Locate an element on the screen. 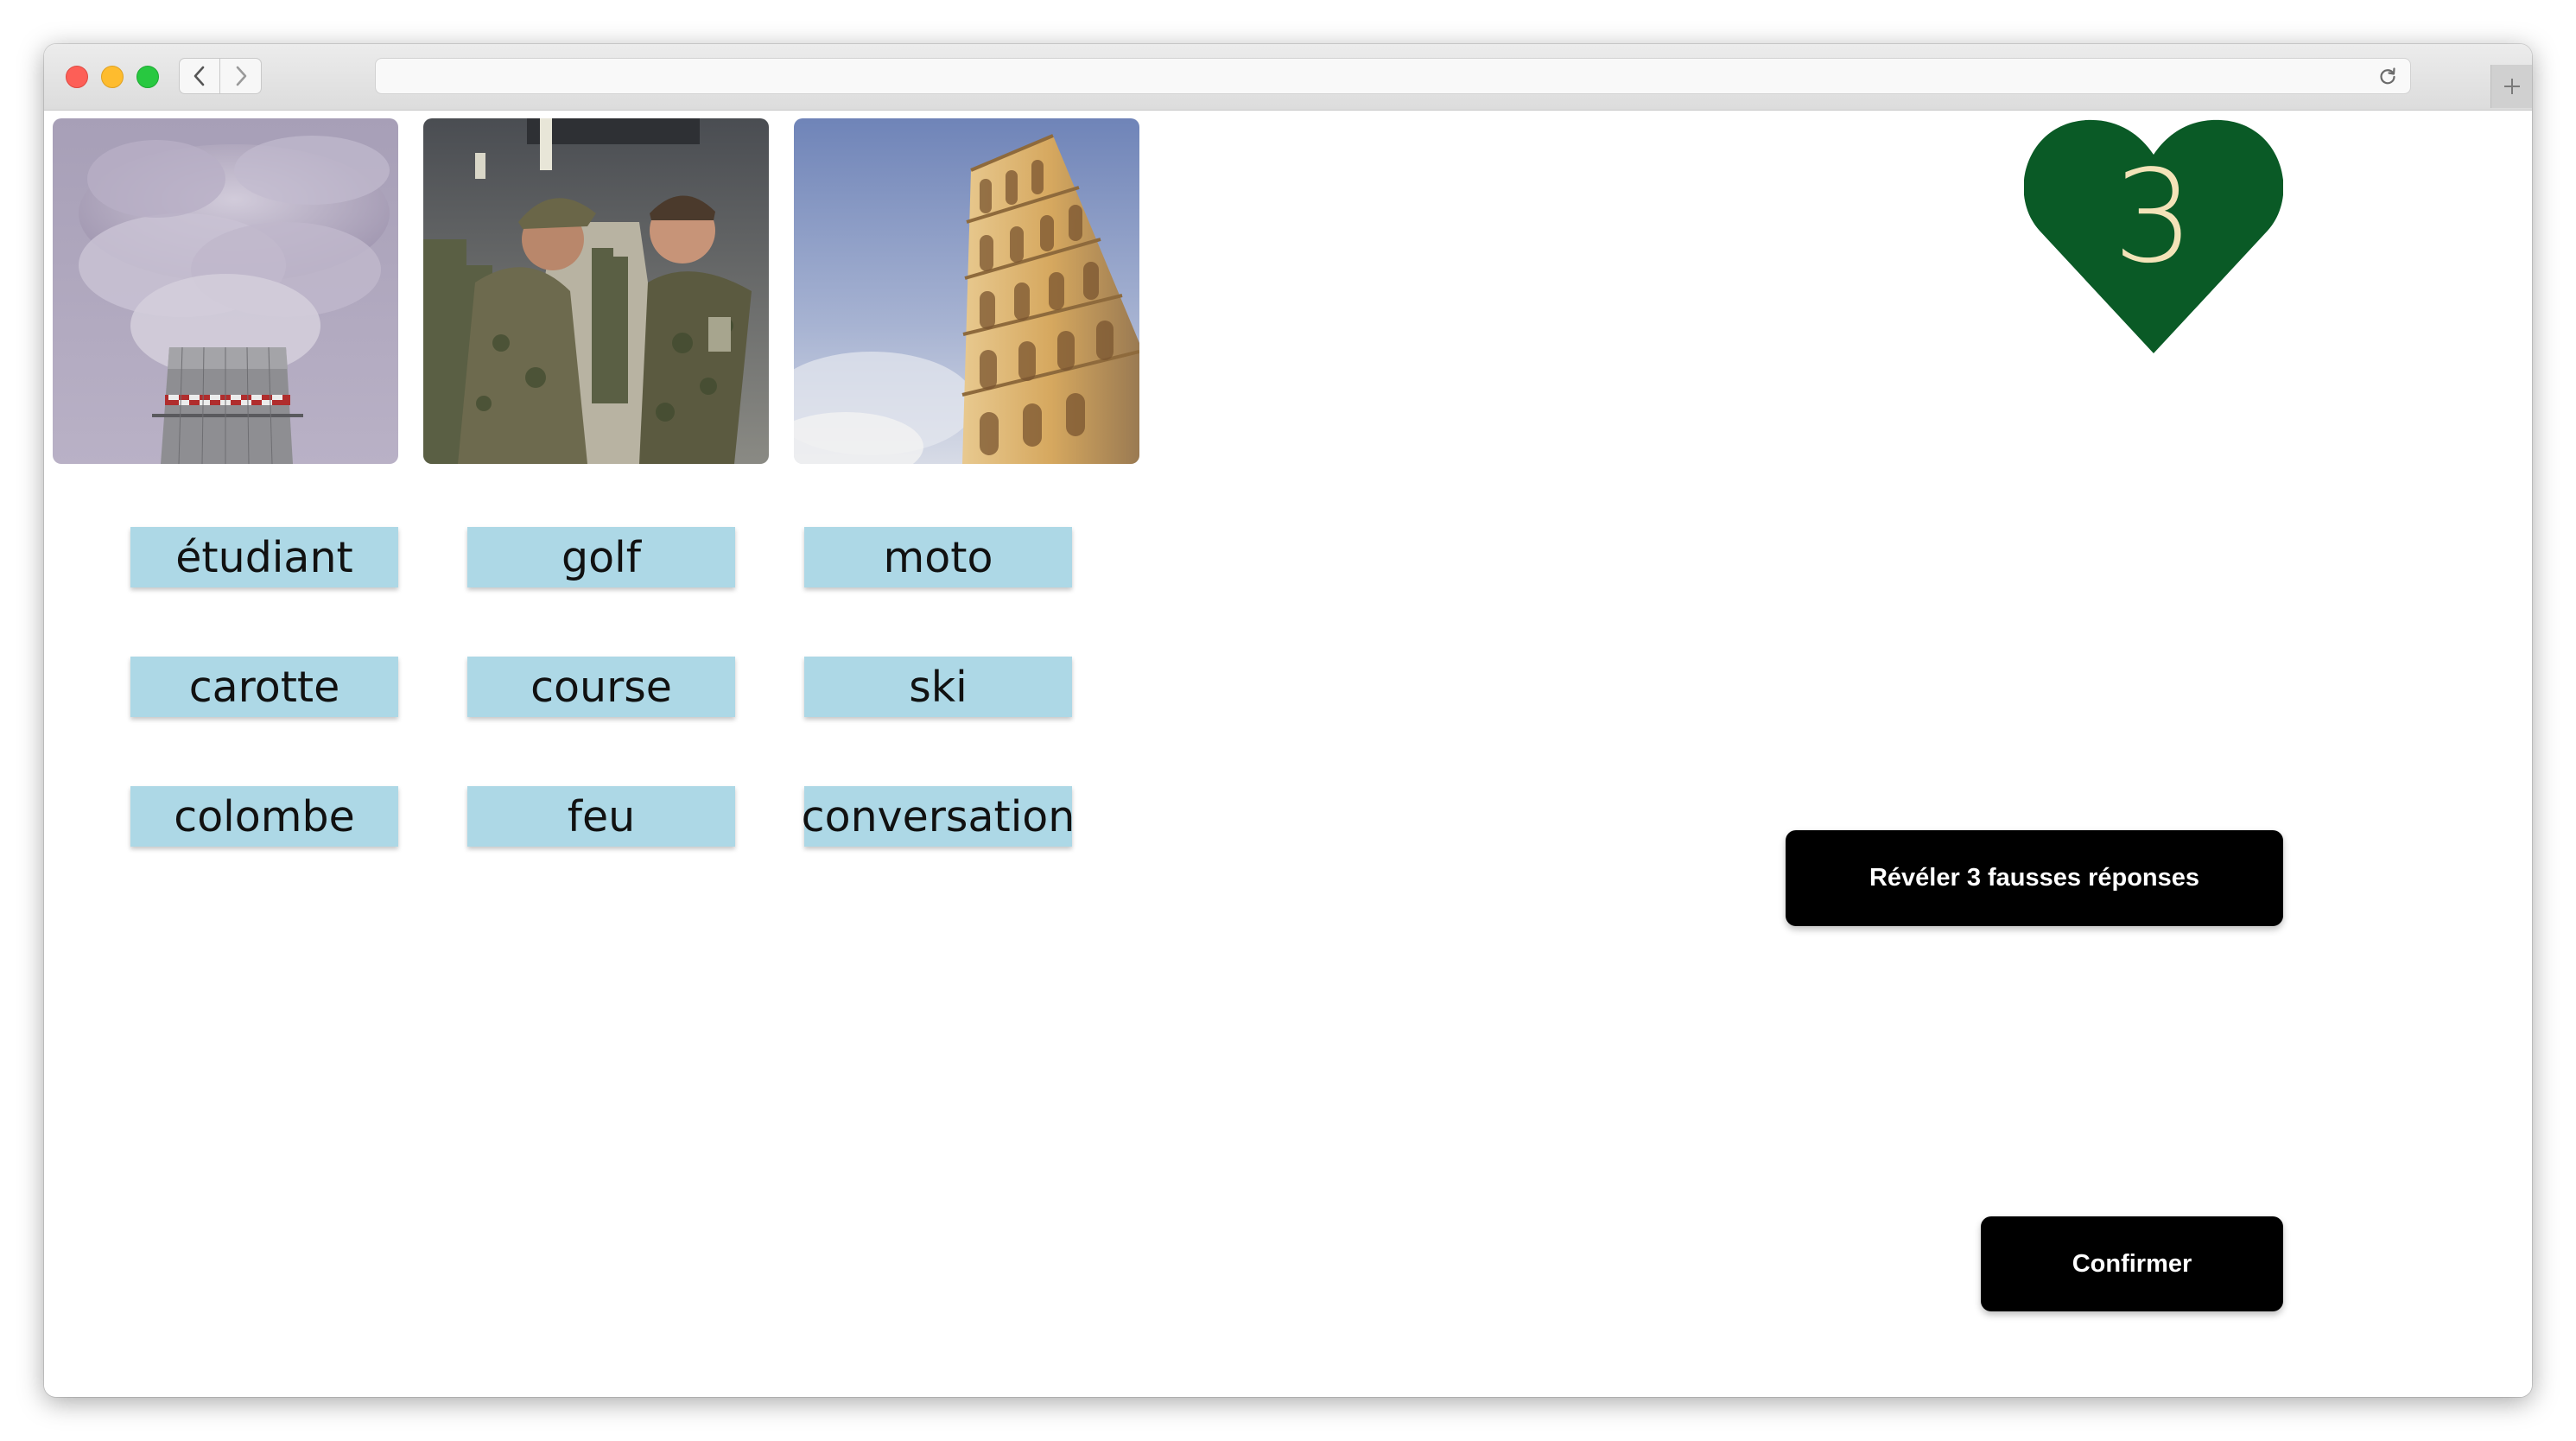 Image resolution: width=2576 pixels, height=1441 pixels. word-tile: étudiant is located at coordinates (264, 557).